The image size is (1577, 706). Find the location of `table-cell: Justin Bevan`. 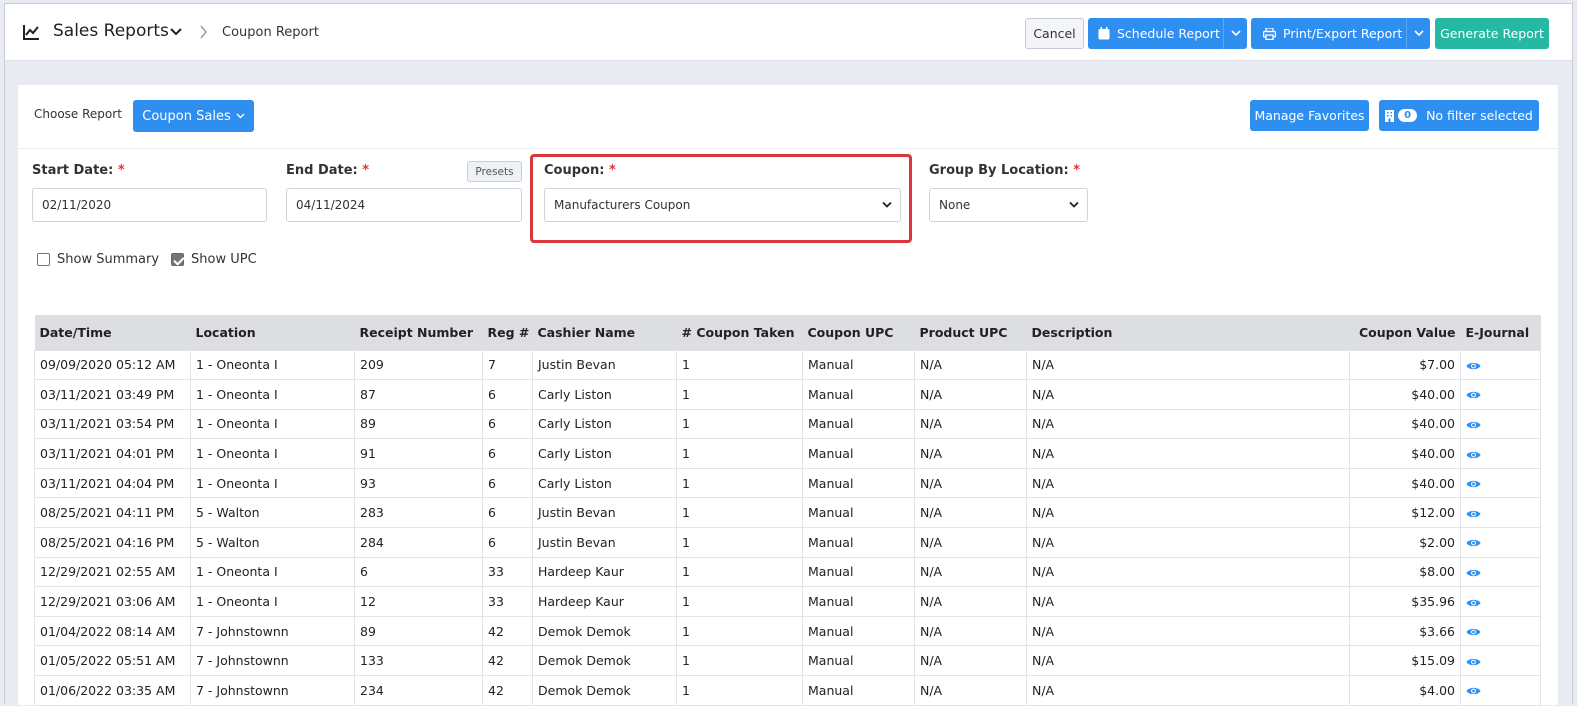

table-cell: Justin Bevan is located at coordinates (604, 513).